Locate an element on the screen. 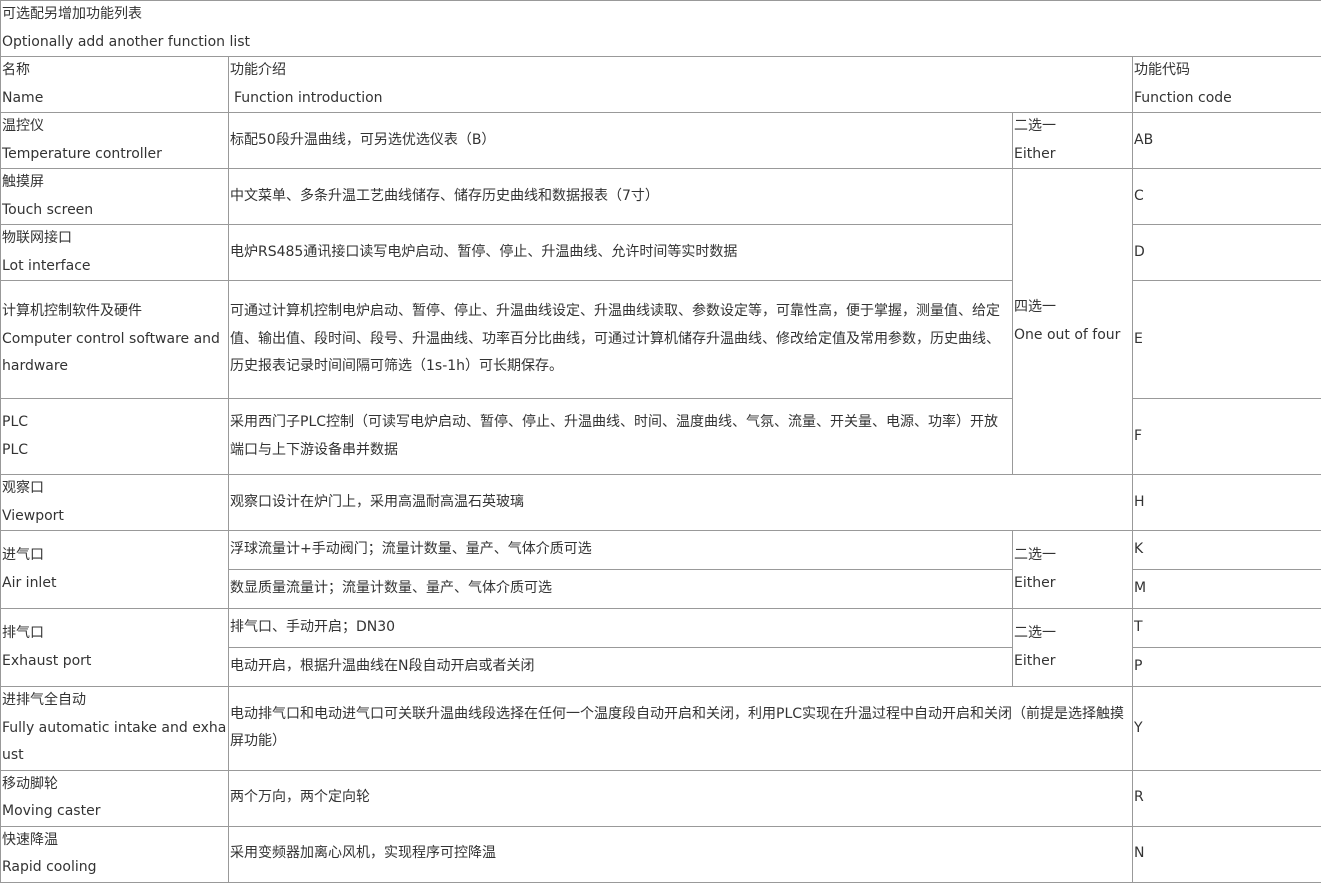  intro-cell: 采用变频器加离心风机，实现程序可控降温 is located at coordinates (681, 854).